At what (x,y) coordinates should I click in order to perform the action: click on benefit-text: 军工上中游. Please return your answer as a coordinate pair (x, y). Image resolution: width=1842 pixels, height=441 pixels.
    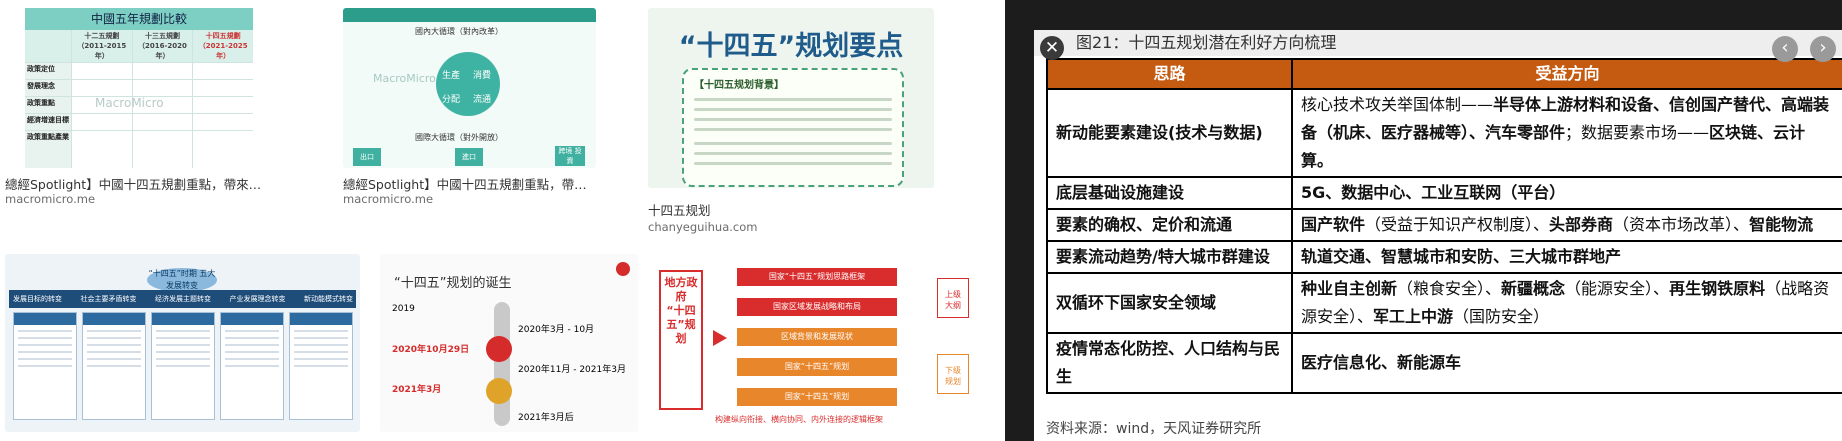
    Looking at the image, I should click on (1413, 316).